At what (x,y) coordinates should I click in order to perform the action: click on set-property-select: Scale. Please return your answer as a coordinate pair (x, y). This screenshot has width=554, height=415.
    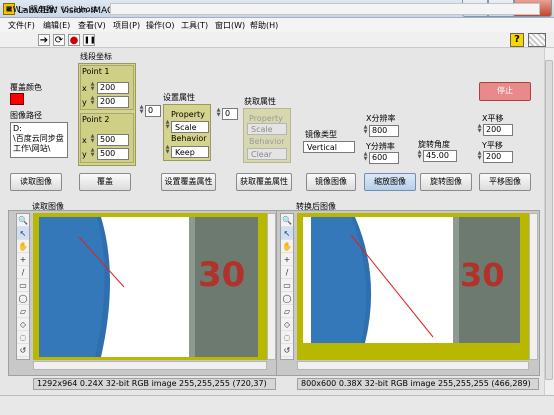
    Looking at the image, I should click on (190, 127).